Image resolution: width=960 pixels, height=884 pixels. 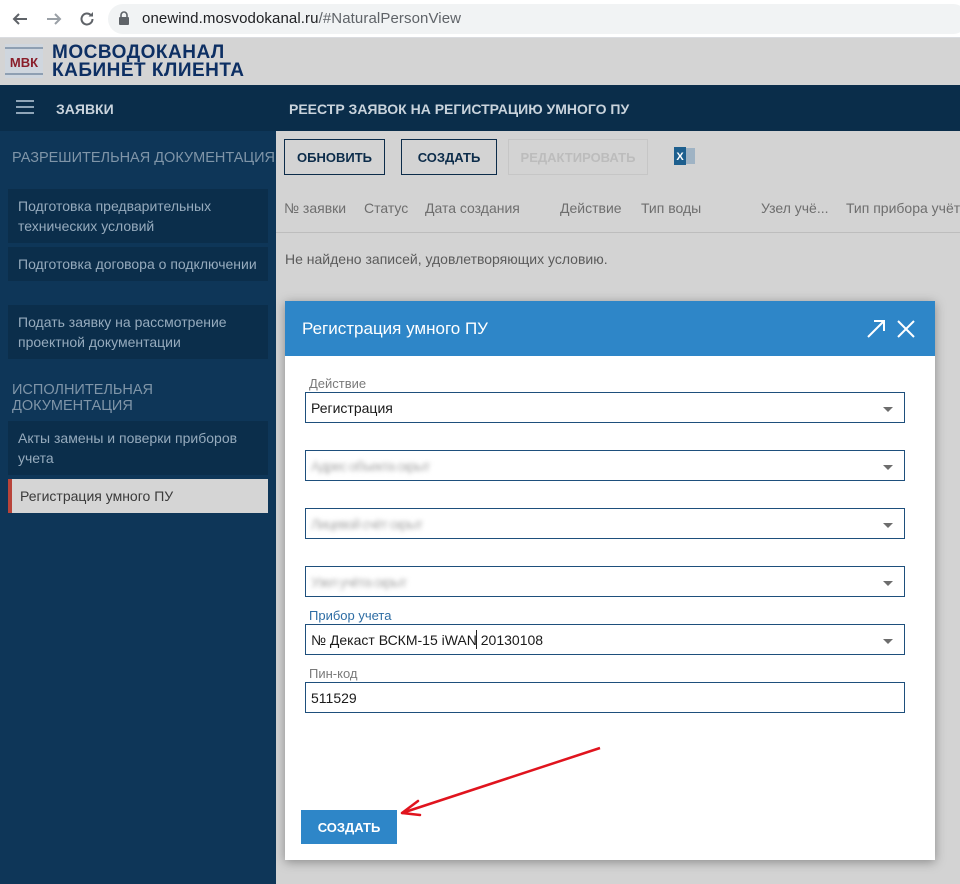 What do you see at coordinates (903, 208) in the screenshot?
I see `col-meter-type: Тип прибора учёта` at bounding box center [903, 208].